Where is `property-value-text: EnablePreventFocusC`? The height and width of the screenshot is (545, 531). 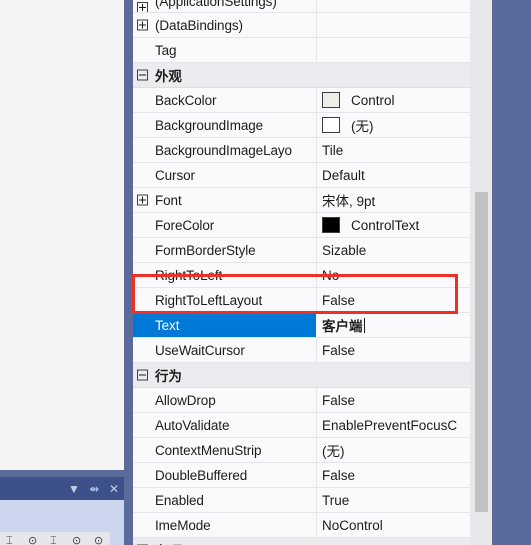 property-value-text: EnablePreventFocusC is located at coordinates (390, 425).